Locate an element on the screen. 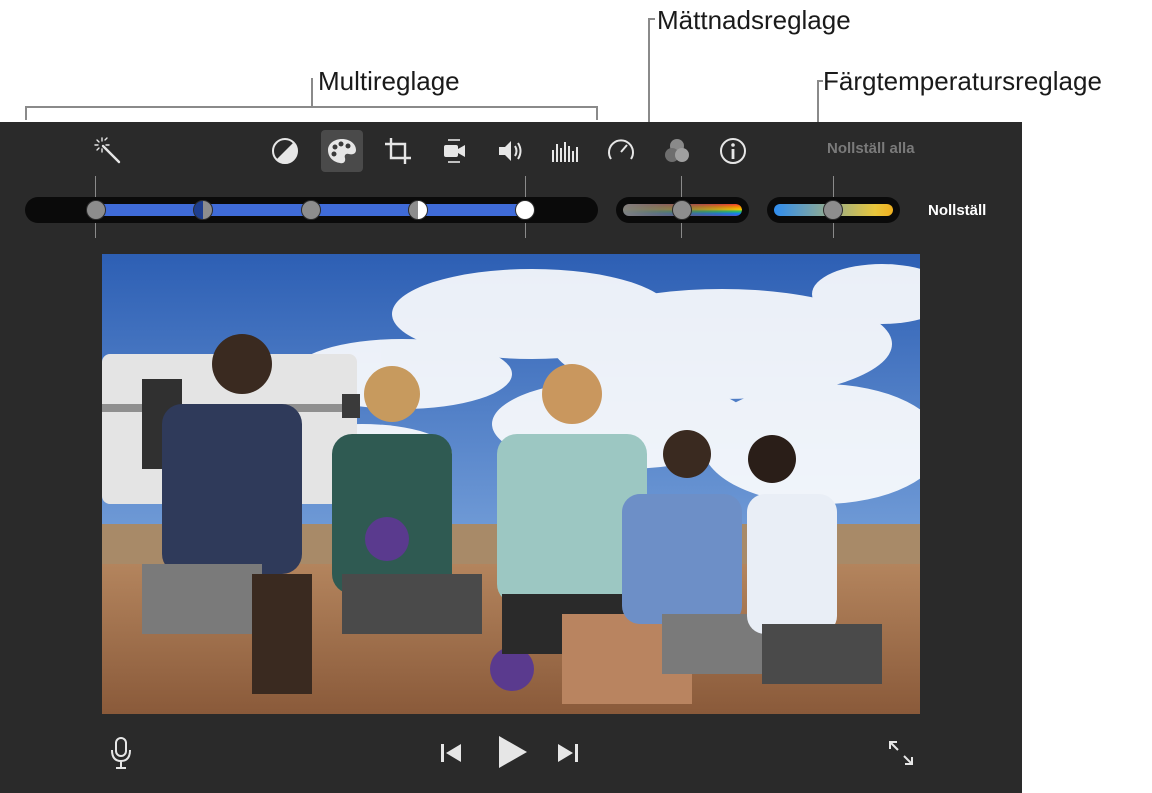 The width and height of the screenshot is (1152, 793). reset-button: Nollställ is located at coordinates (957, 210).